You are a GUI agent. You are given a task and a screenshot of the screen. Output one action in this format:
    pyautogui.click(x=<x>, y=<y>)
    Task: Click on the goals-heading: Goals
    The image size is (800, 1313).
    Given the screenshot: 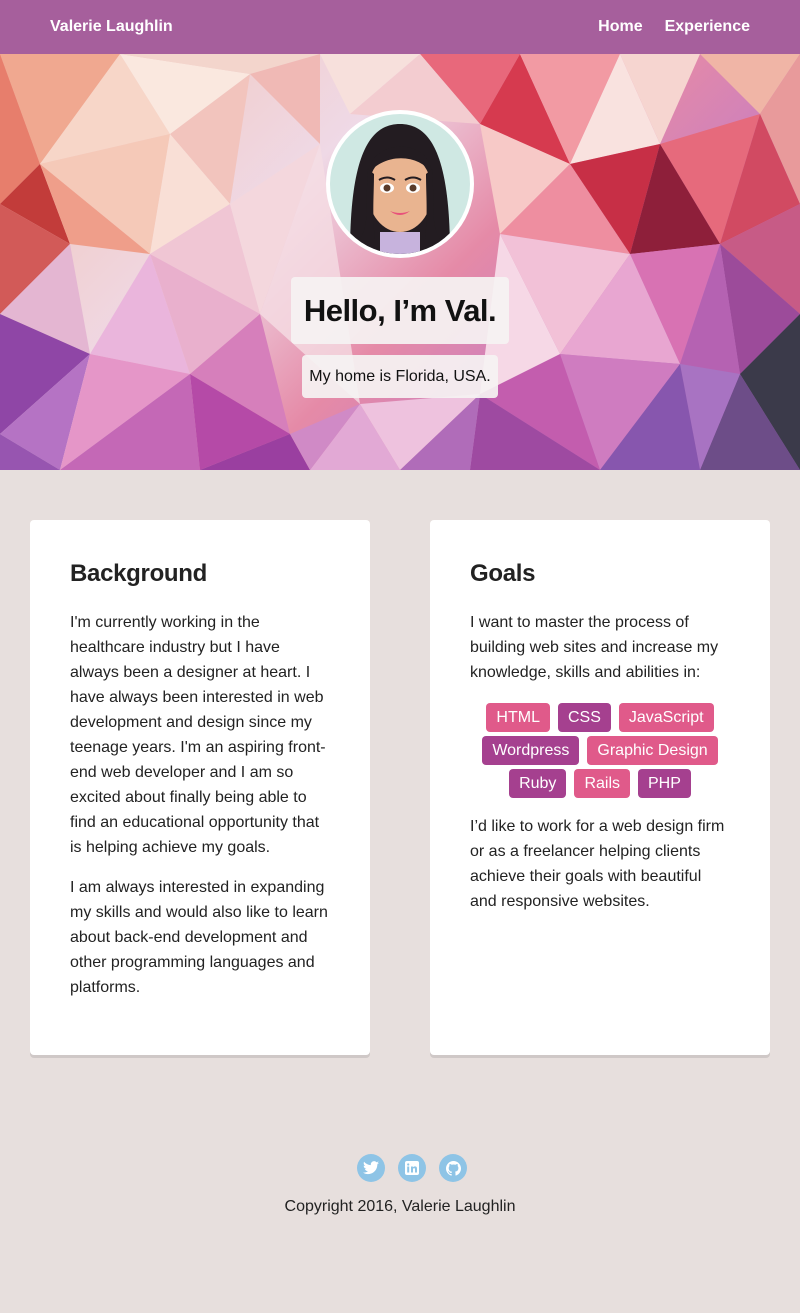 What is the action you would take?
    pyautogui.click(x=503, y=573)
    